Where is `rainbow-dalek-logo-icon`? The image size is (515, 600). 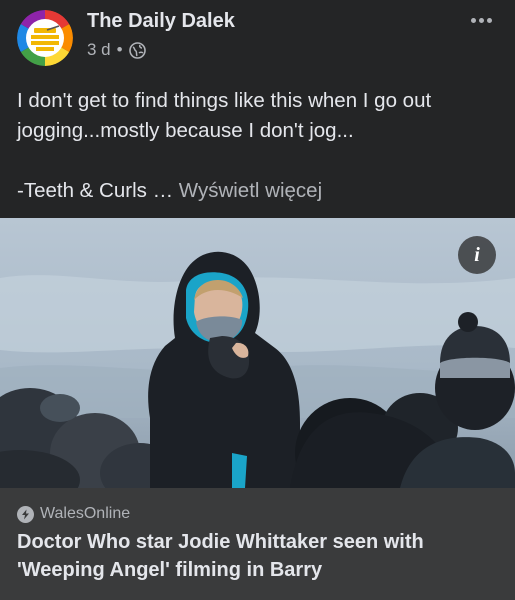 rainbow-dalek-logo-icon is located at coordinates (45, 38).